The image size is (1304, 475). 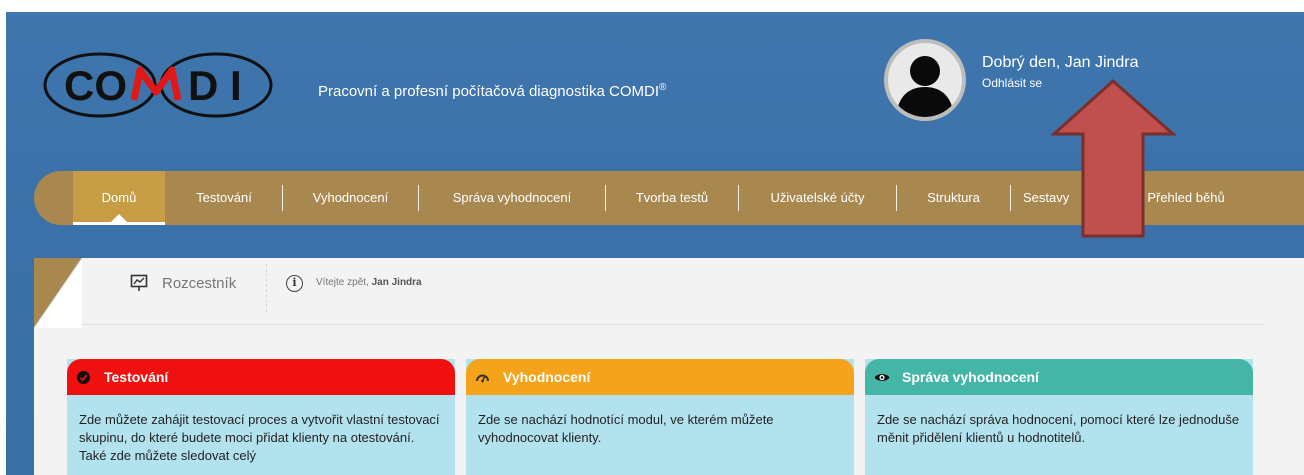 I want to click on gauge-icon, so click(x=482, y=378).